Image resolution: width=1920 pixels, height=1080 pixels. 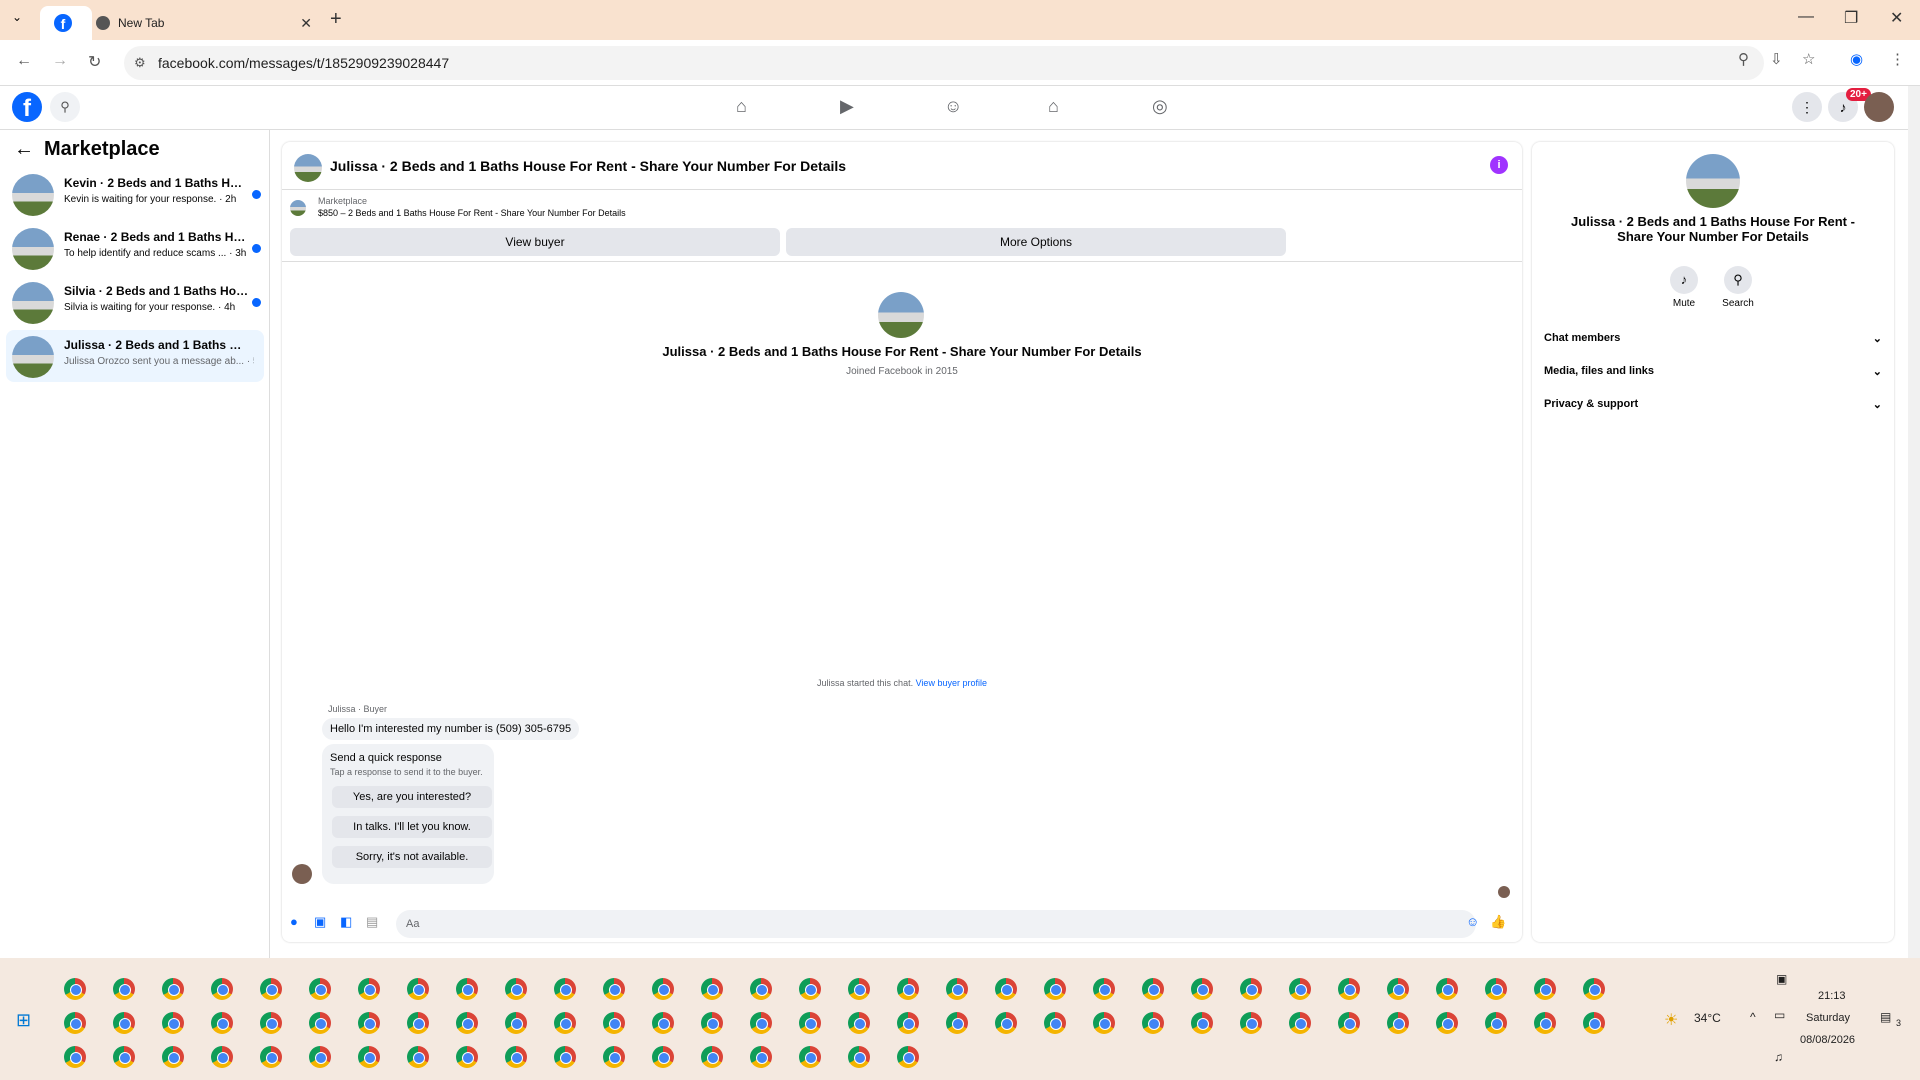 What do you see at coordinates (1671, 1020) in the screenshot?
I see `weather-icon: ☀` at bounding box center [1671, 1020].